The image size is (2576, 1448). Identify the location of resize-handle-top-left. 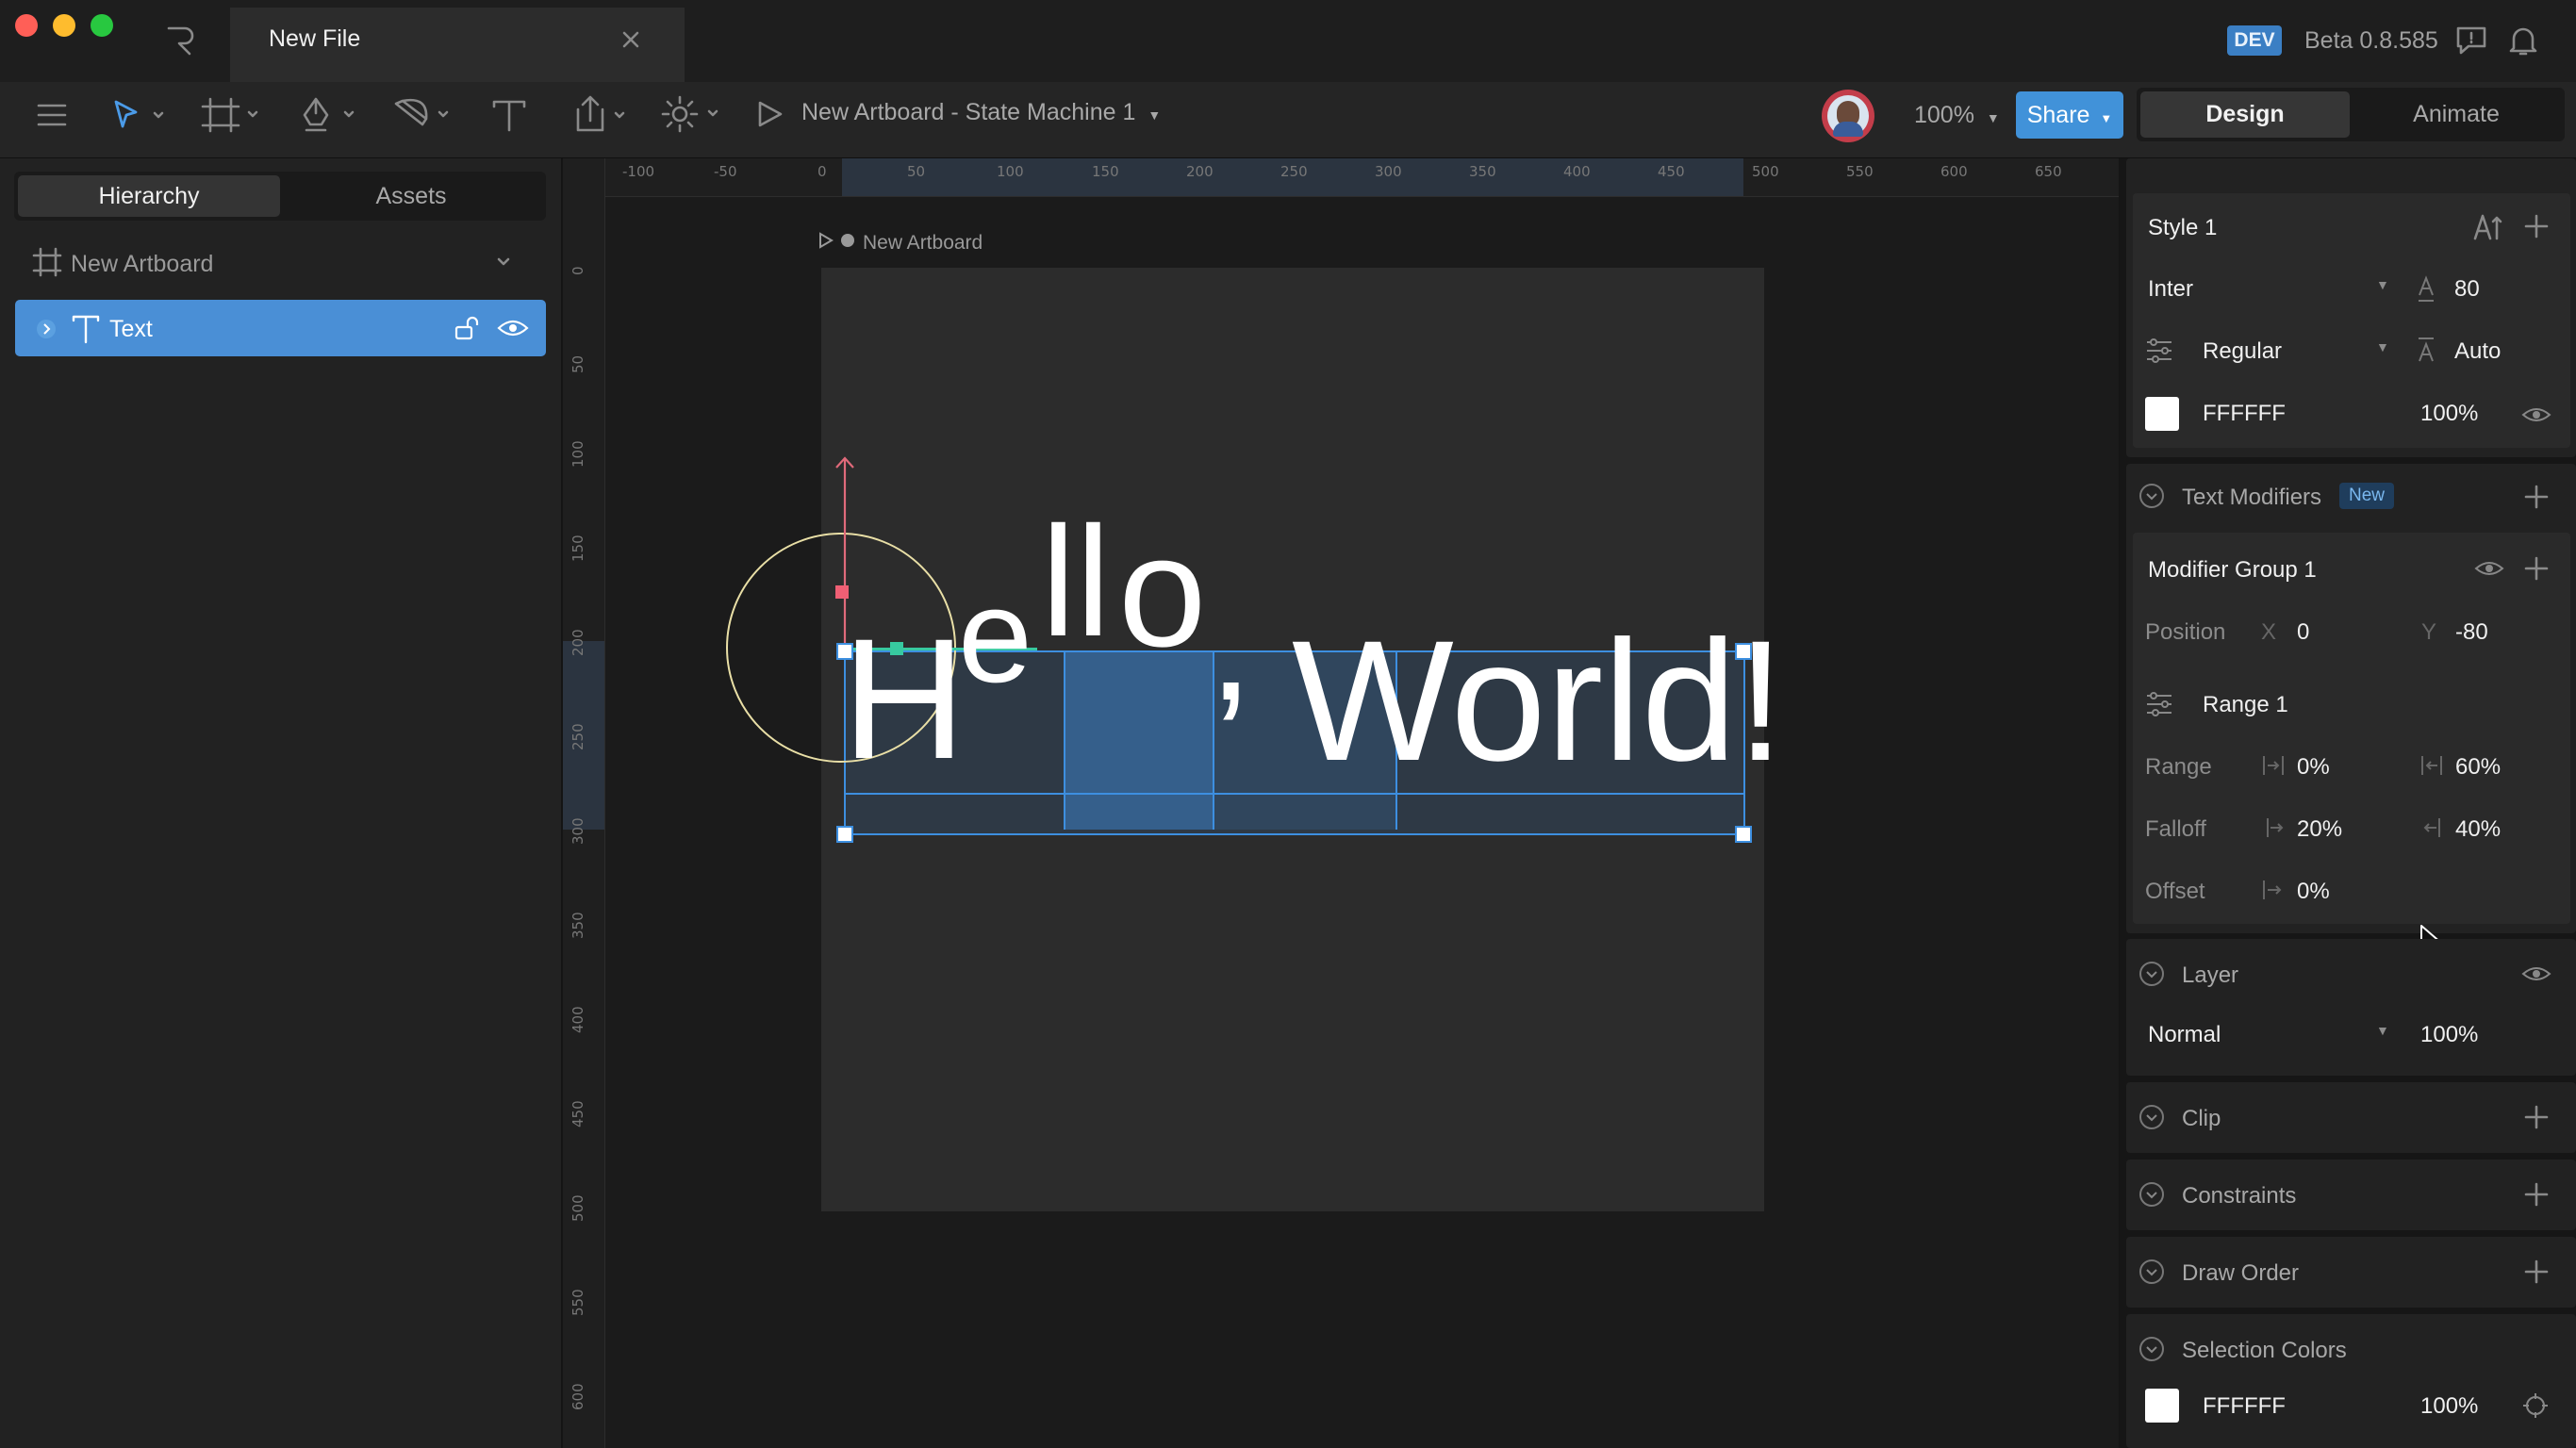
(844, 651).